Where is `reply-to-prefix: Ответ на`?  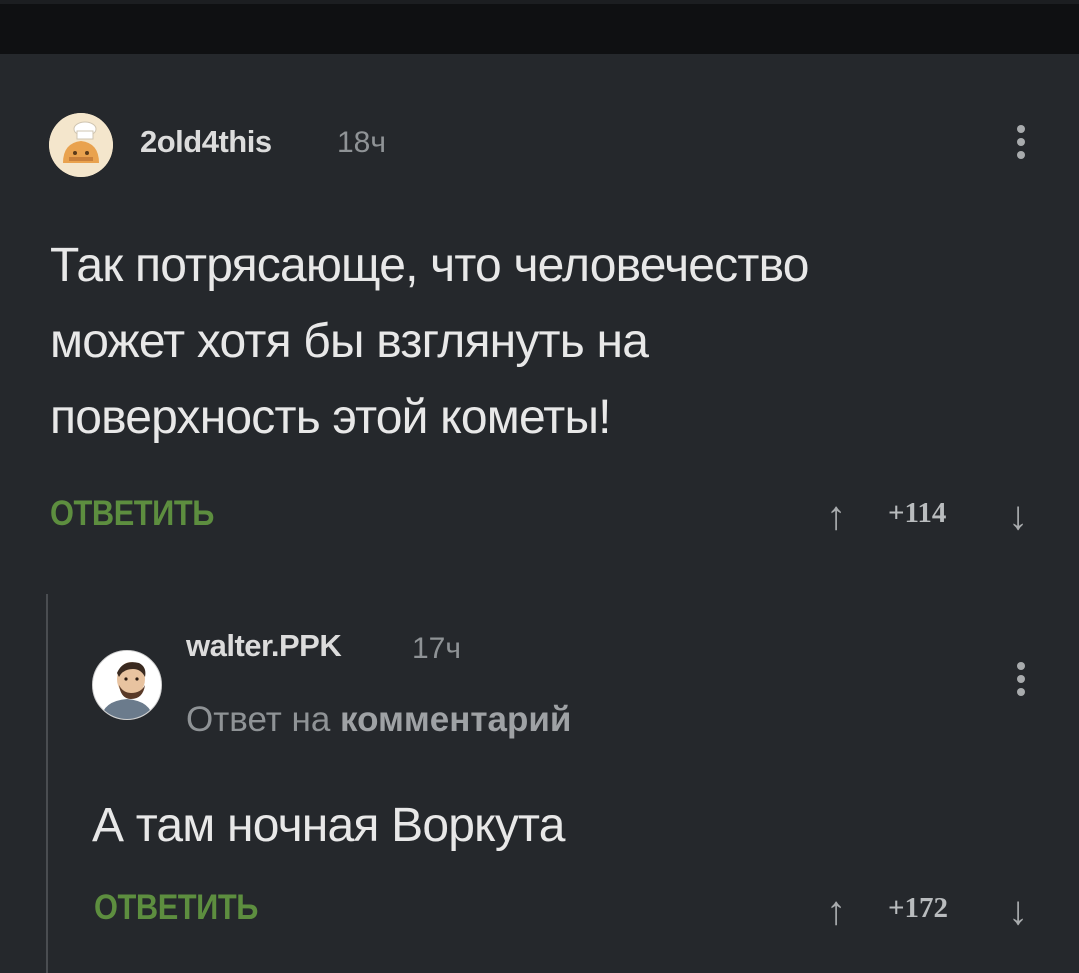
reply-to-prefix: Ответ на is located at coordinates (263, 719).